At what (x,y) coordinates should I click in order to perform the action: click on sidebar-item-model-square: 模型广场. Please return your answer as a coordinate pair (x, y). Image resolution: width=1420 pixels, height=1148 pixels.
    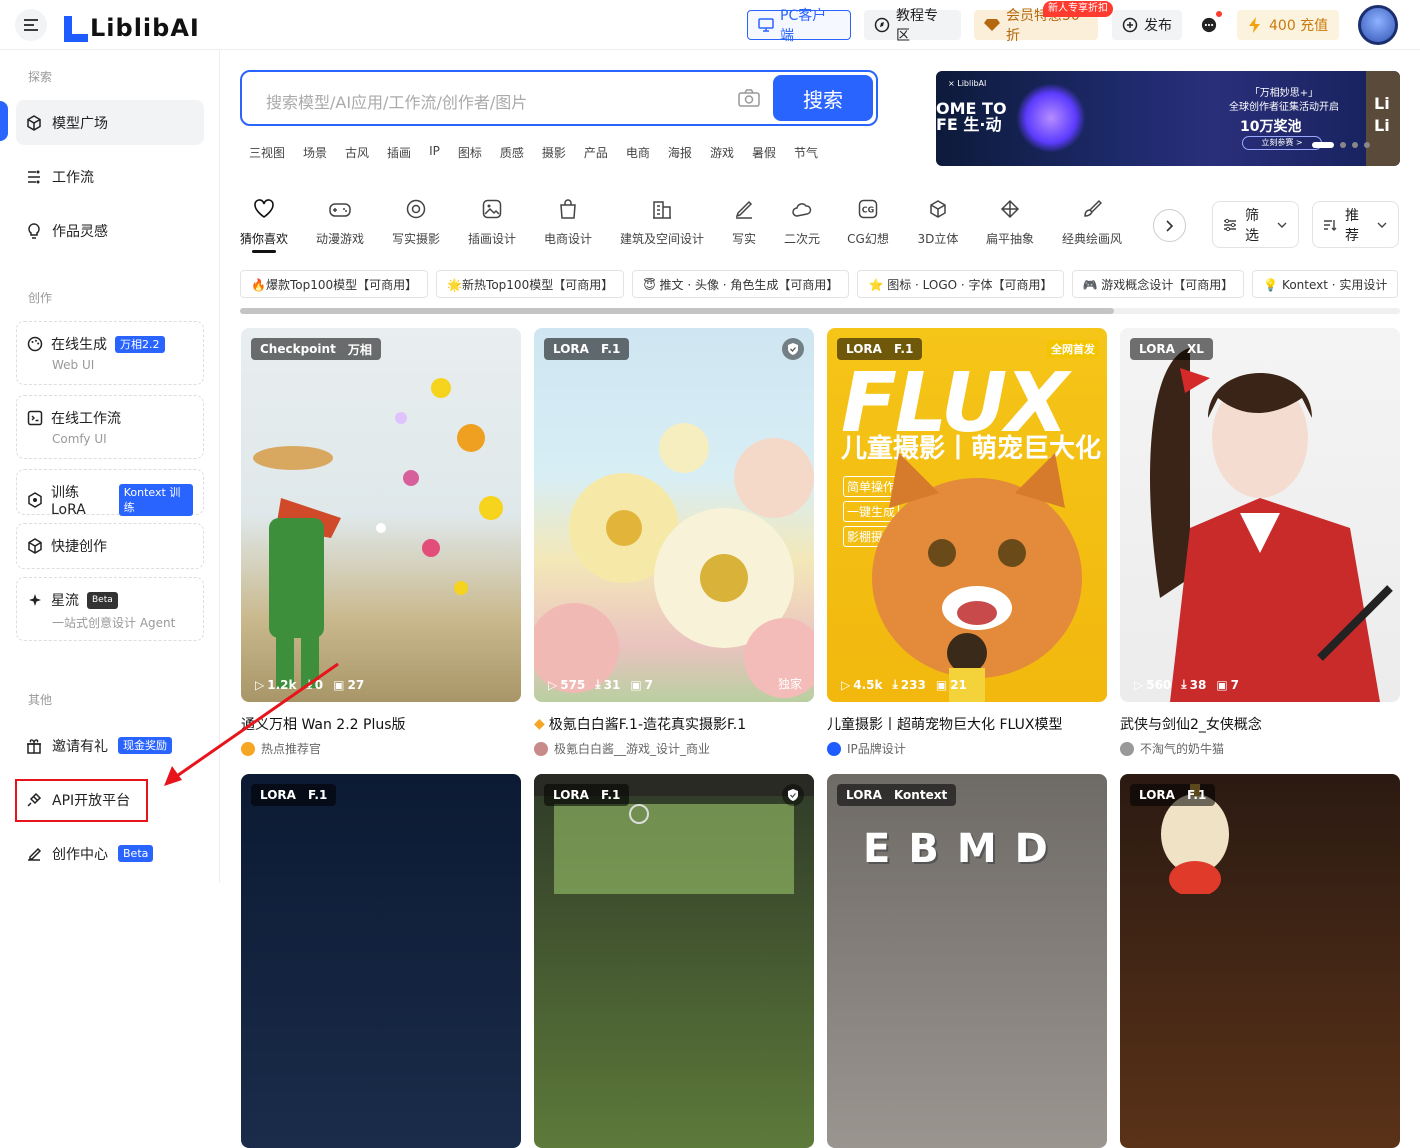
    Looking at the image, I should click on (110, 122).